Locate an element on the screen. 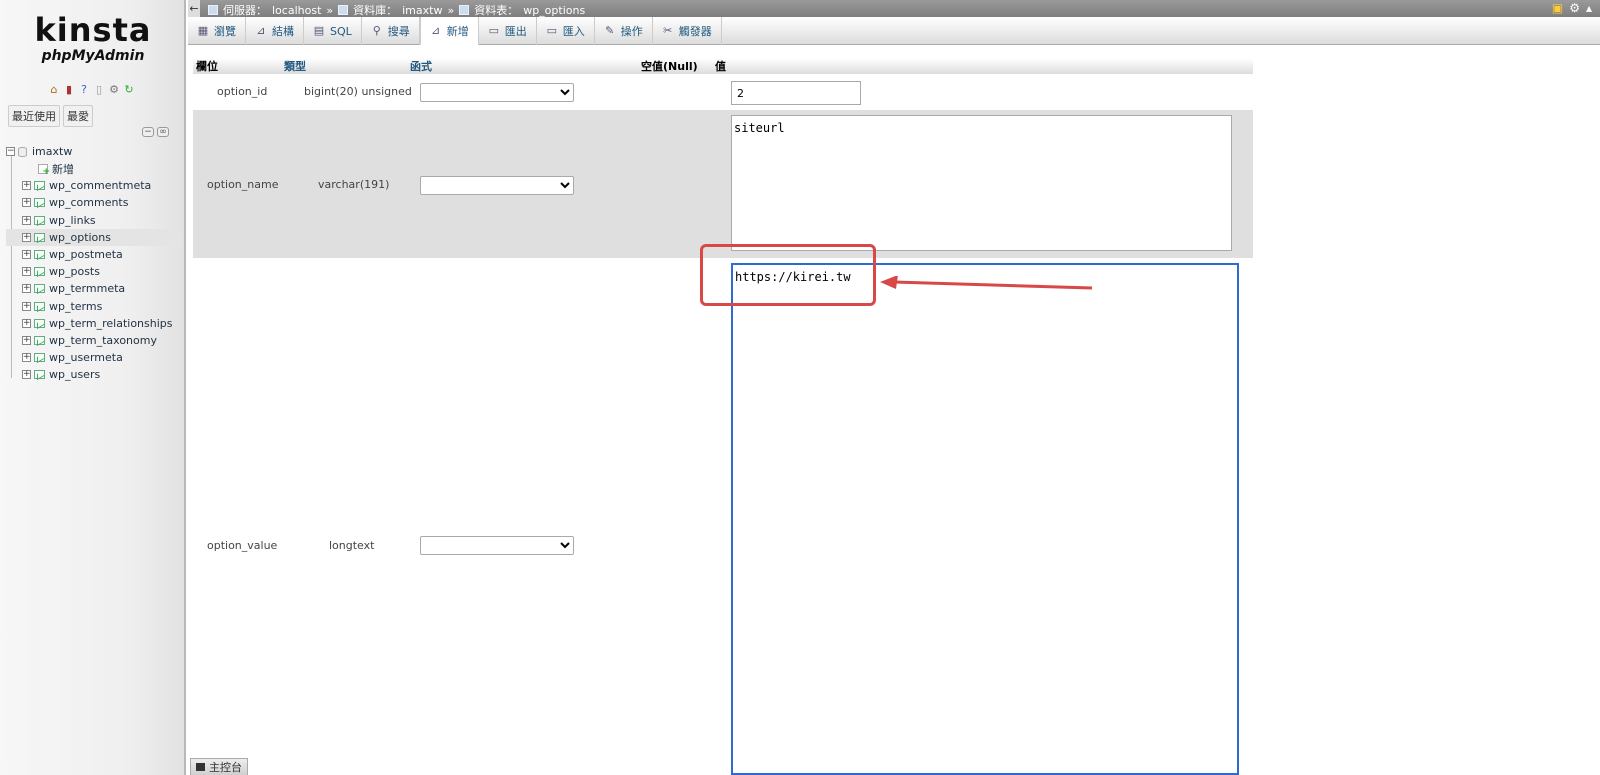 Image resolution: width=1600 pixels, height=775 pixels. sidebar-item-wp_links: + wp_links is located at coordinates (94, 220).